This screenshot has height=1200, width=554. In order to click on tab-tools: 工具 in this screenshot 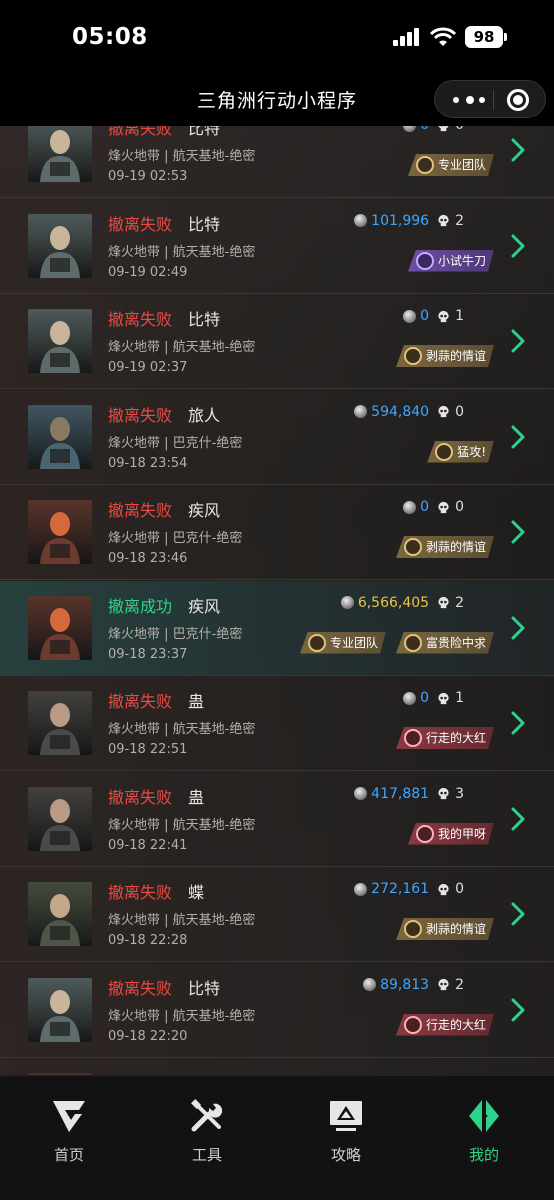, I will do `click(207, 1131)`.